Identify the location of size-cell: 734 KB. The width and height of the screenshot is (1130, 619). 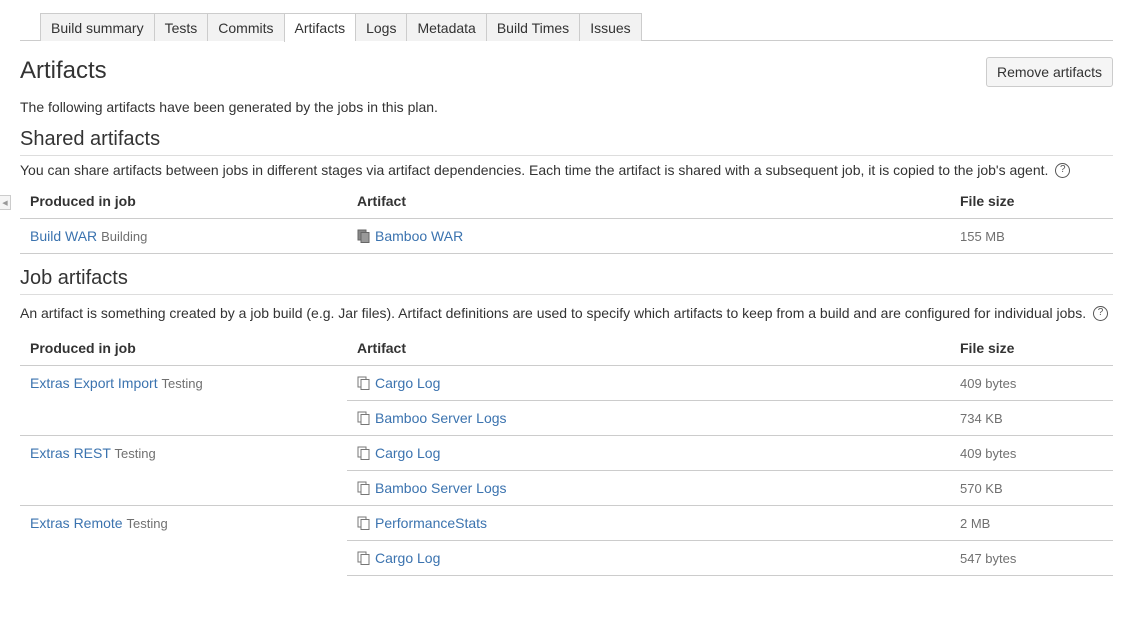
(1031, 418).